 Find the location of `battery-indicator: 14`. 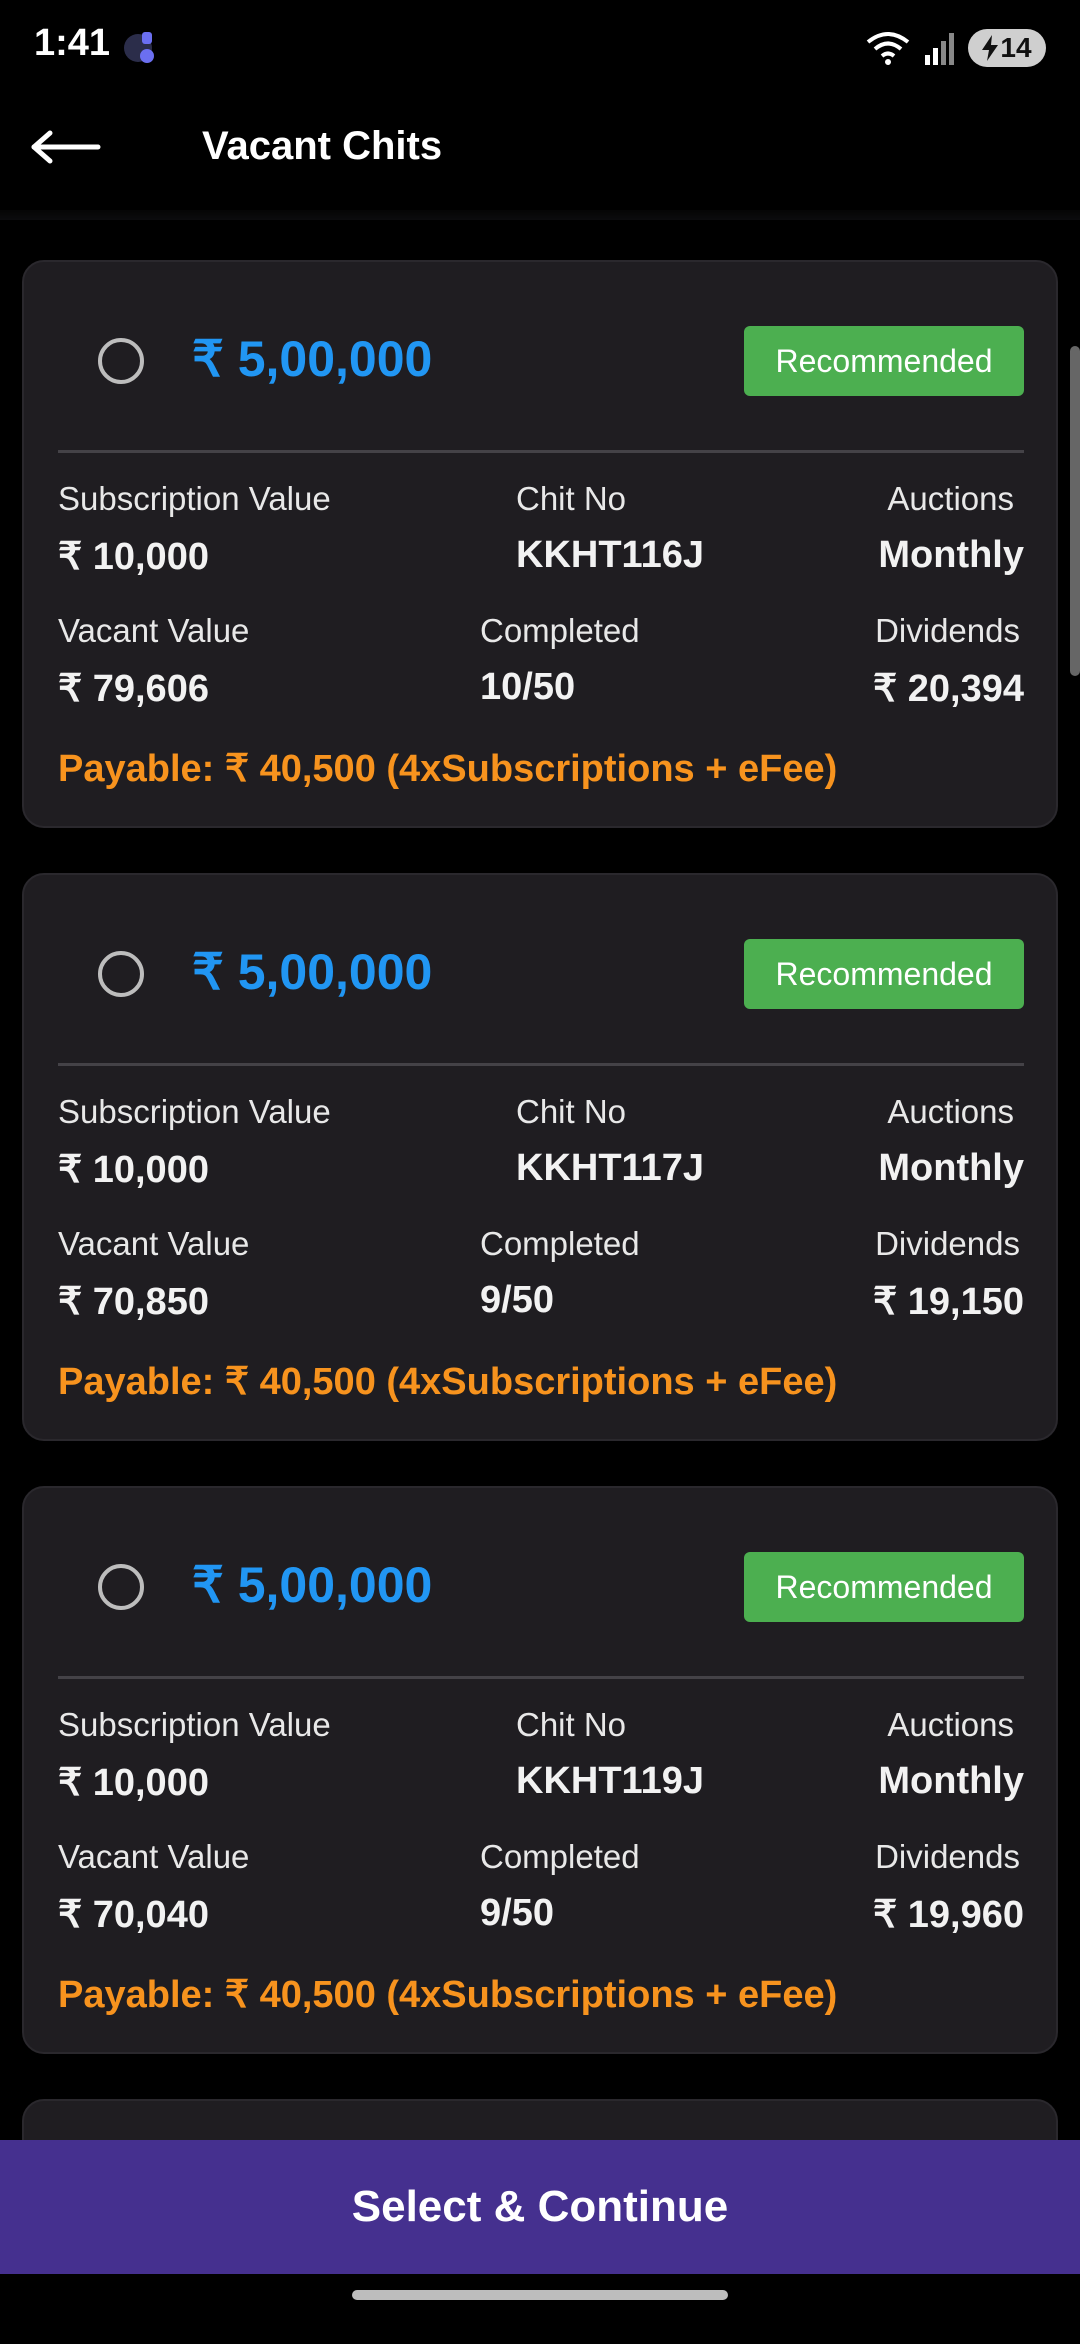

battery-indicator: 14 is located at coordinates (1007, 48).